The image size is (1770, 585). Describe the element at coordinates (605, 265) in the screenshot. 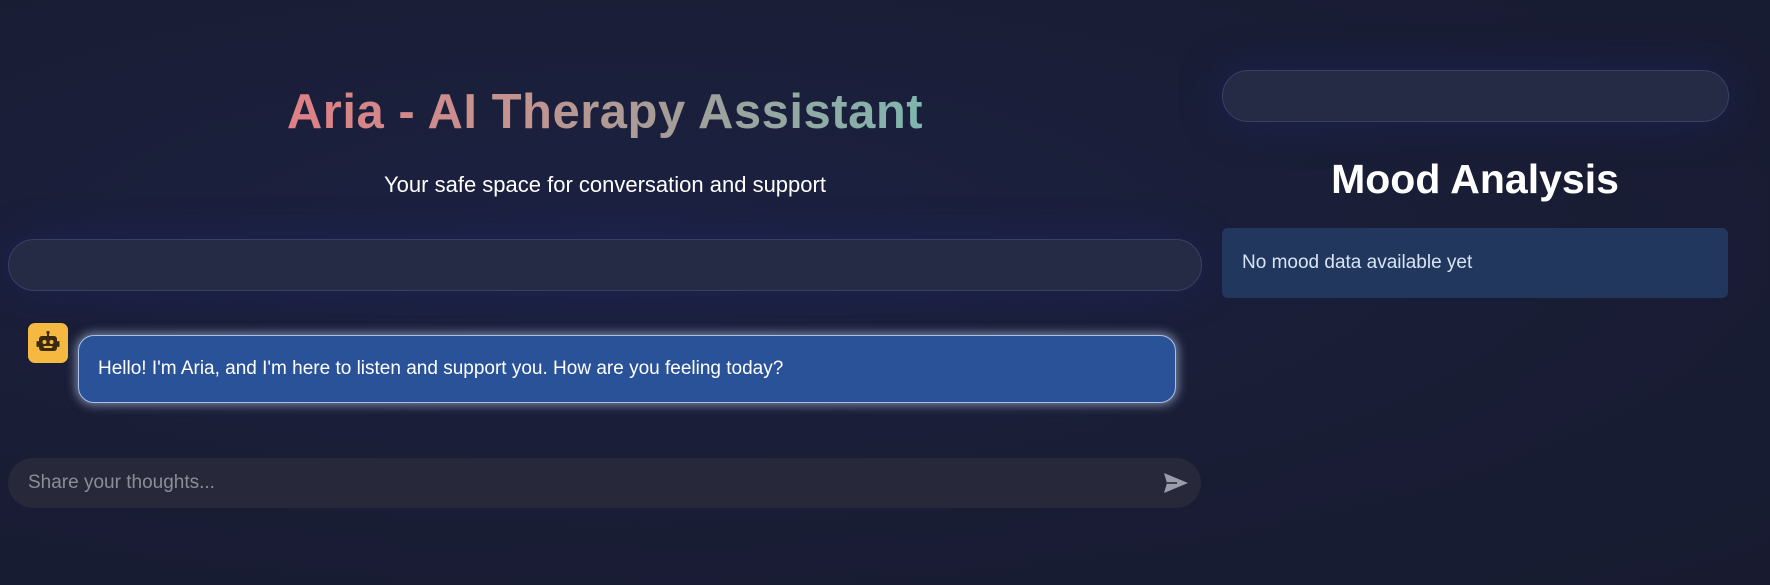

I see `empty-status-bar` at that location.